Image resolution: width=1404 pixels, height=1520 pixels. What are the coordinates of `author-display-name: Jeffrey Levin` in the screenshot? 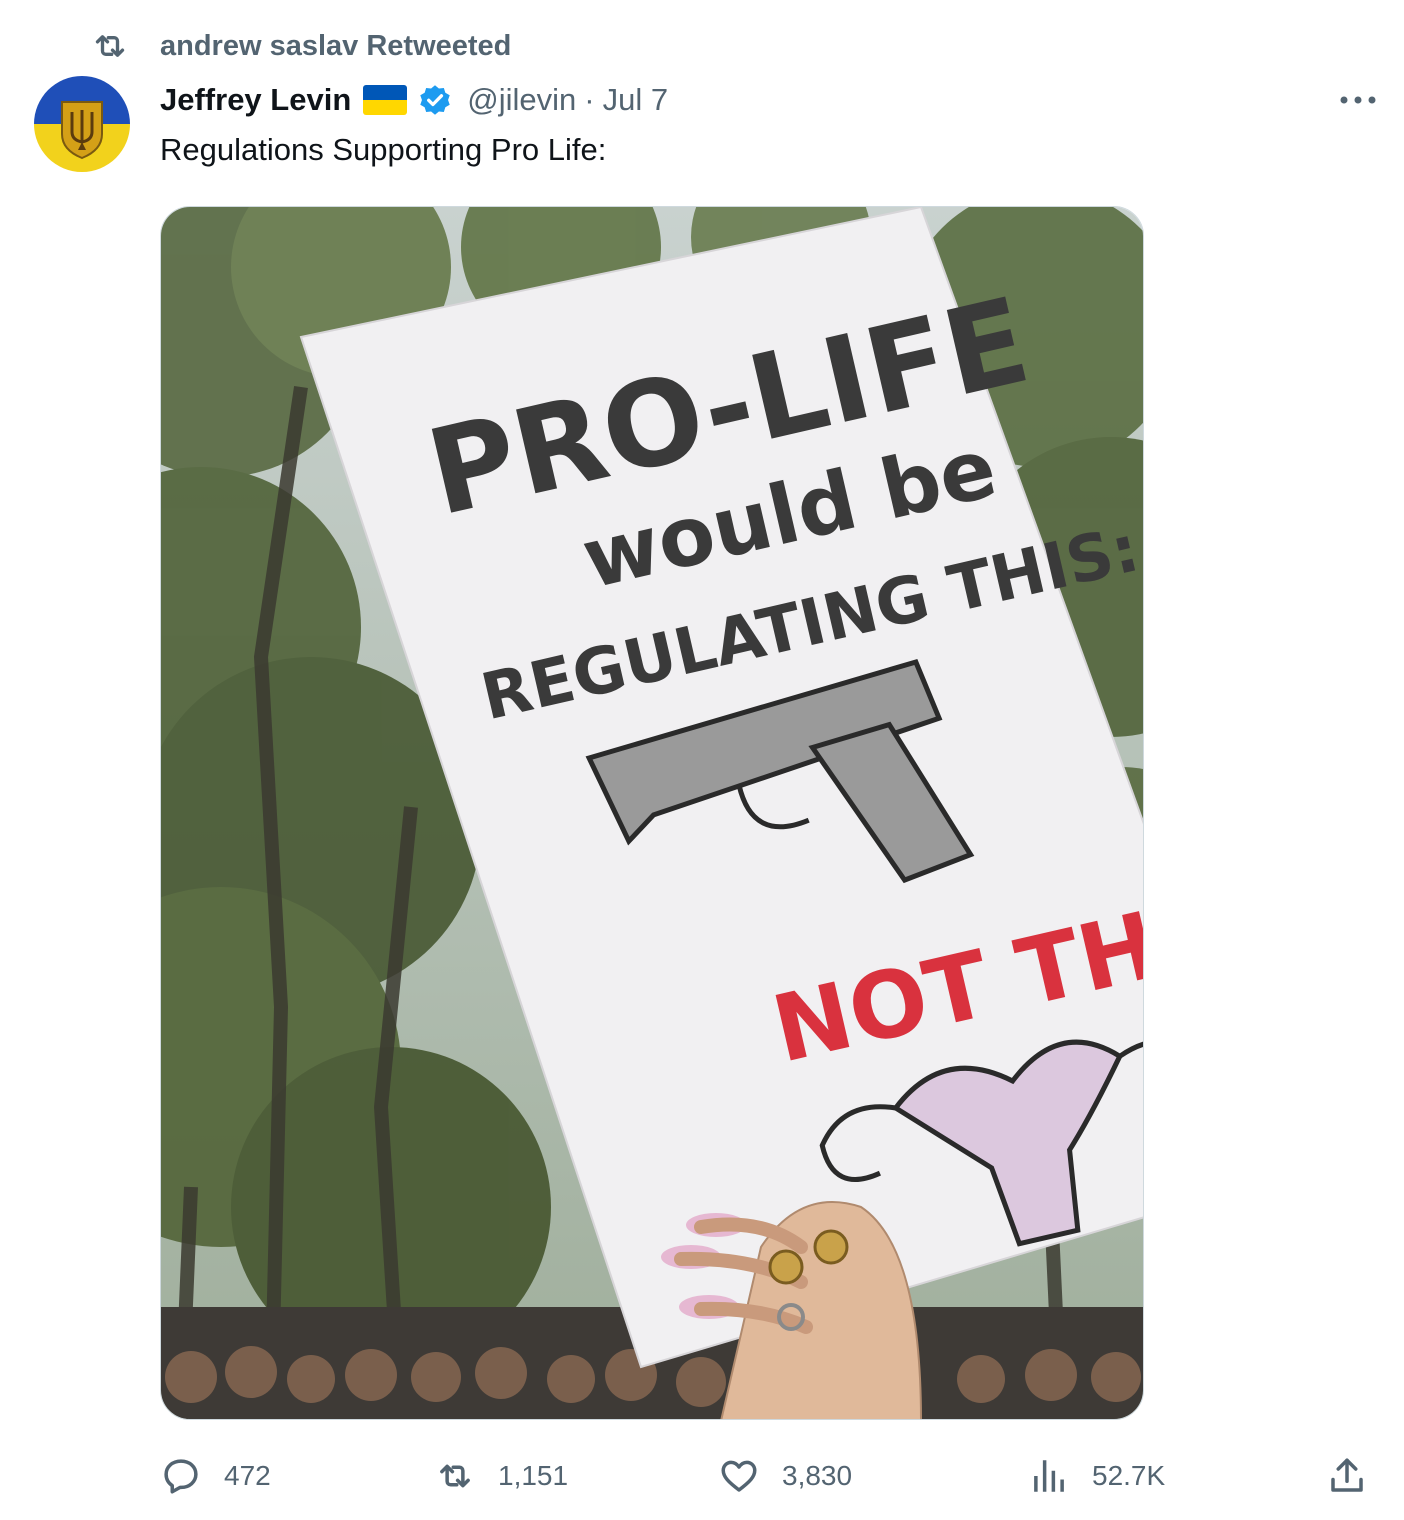 It's located at (255, 100).